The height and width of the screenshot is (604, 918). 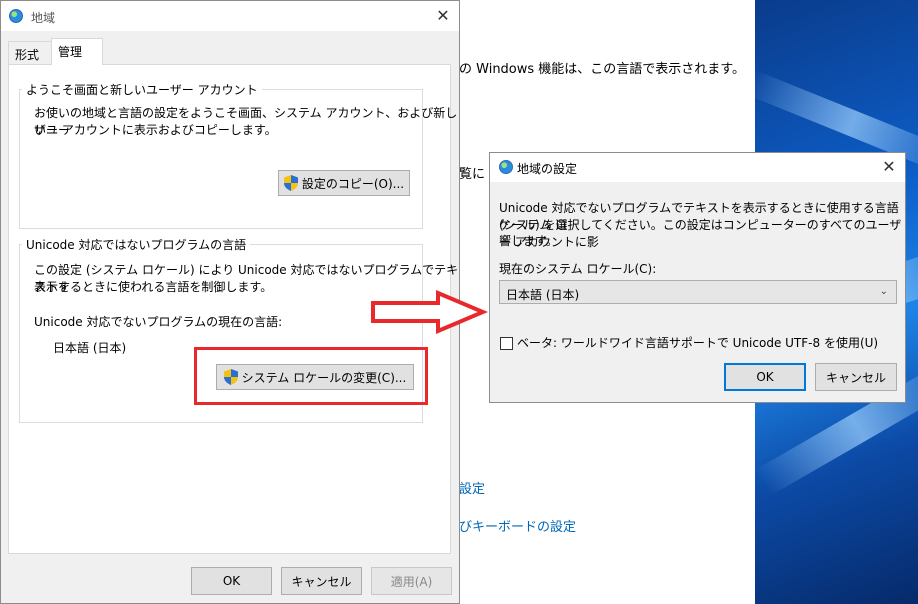 I want to click on system-locale-label: 現在のシステム ロケール(C):, so click(x=578, y=269).